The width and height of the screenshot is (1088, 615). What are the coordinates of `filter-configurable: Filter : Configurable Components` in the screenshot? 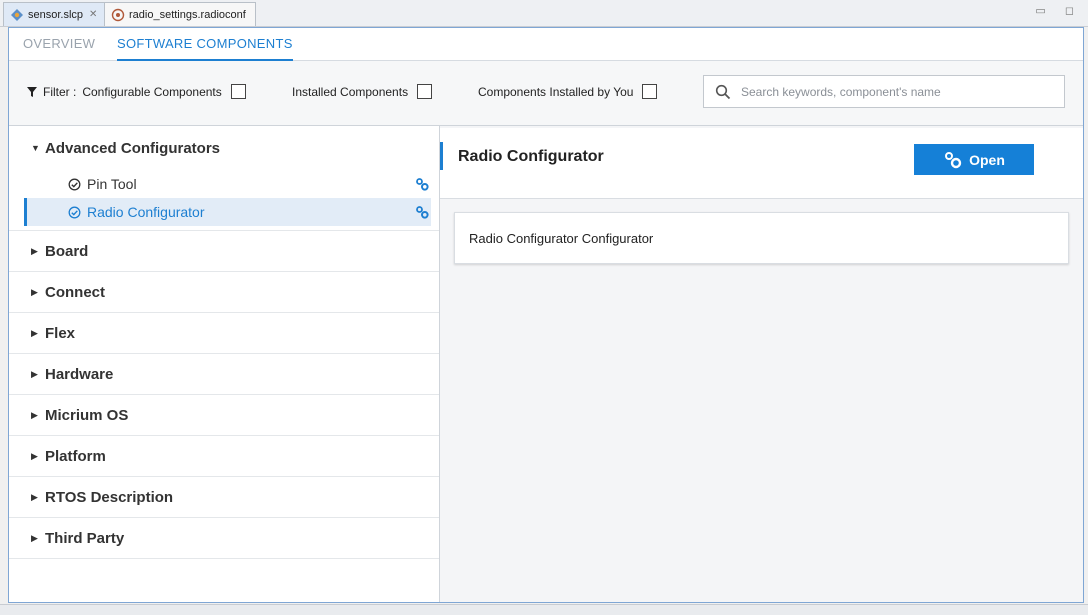 It's located at (136, 91).